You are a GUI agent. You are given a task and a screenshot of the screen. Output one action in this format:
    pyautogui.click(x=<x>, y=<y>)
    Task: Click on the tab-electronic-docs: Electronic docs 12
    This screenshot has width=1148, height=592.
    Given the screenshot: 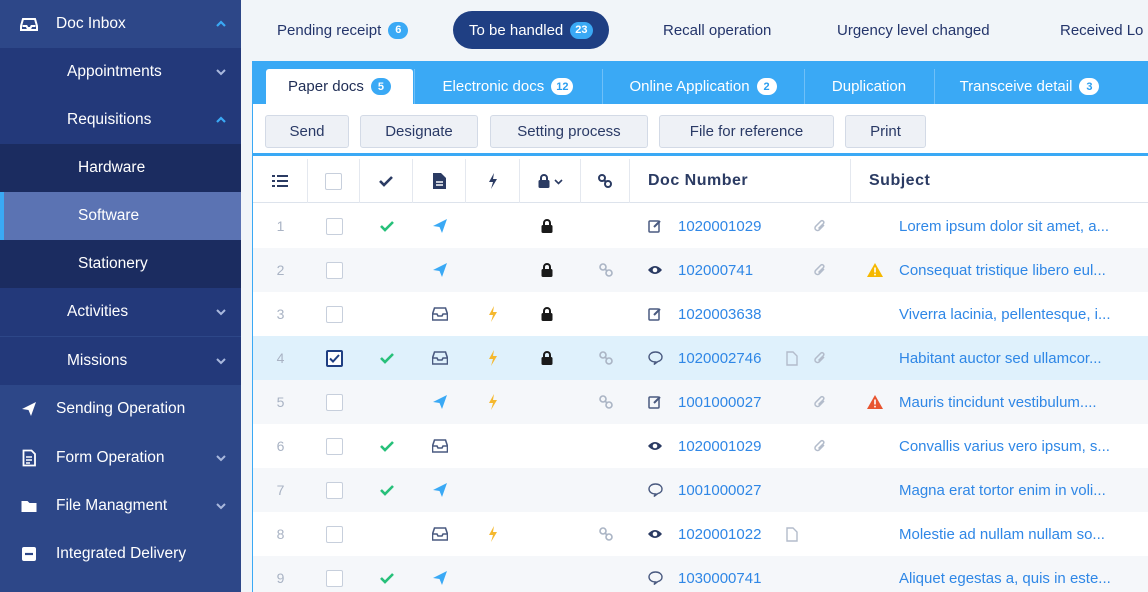 What is the action you would take?
    pyautogui.click(x=507, y=86)
    